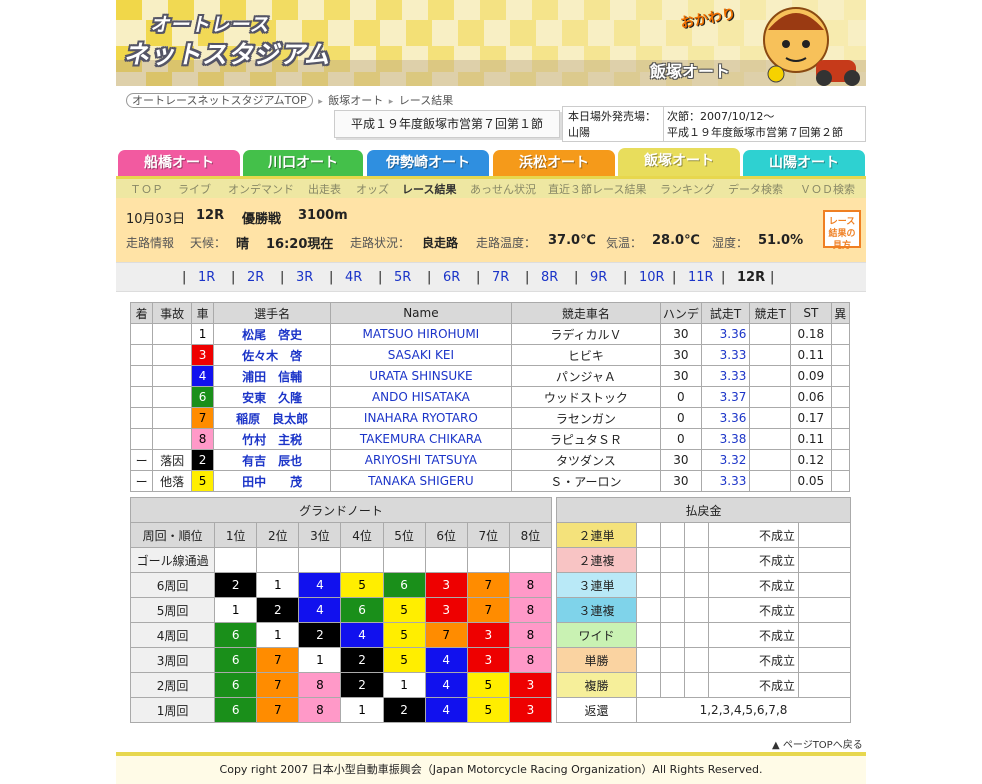  Describe the element at coordinates (500, 277) in the screenshot. I see `race-link-7: 7R` at that location.